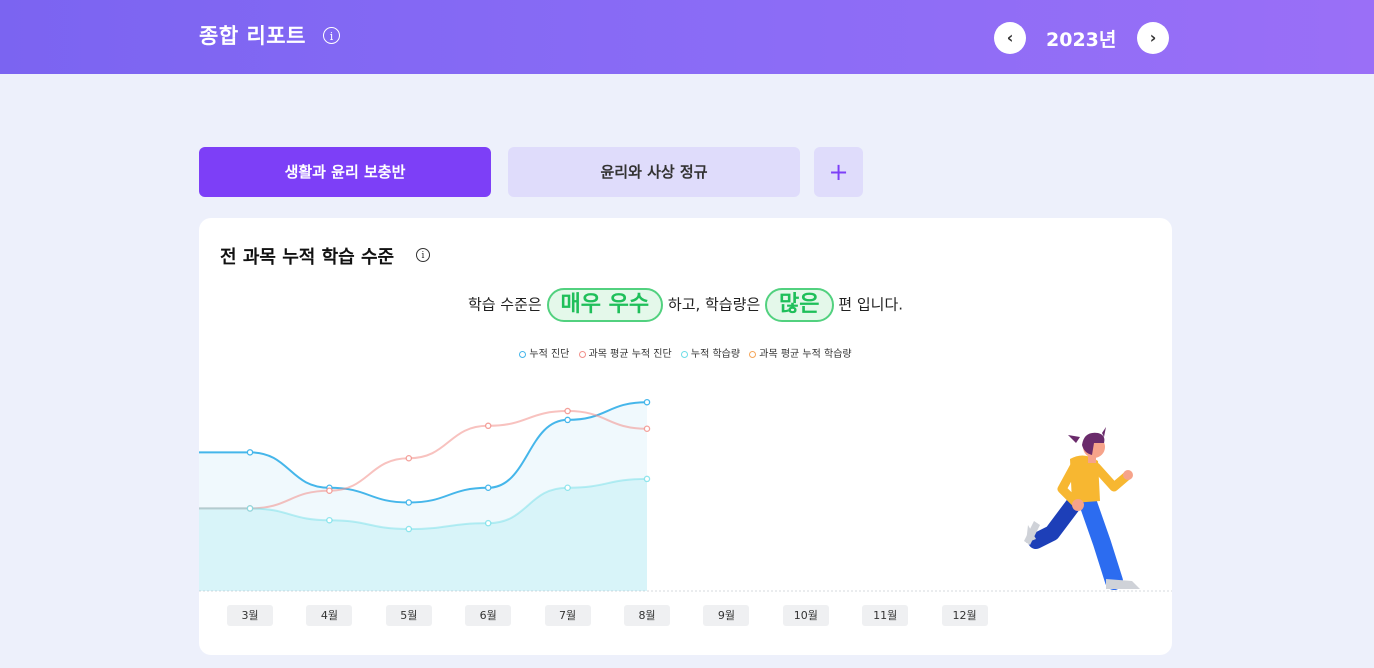 The image size is (1374, 668). Describe the element at coordinates (654, 172) in the screenshot. I see `tab-class-2: 윤리와 사상 정규` at that location.